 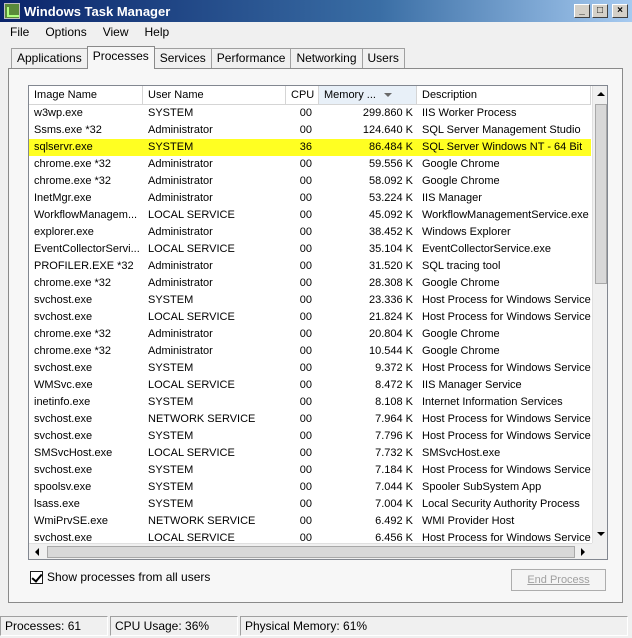 What do you see at coordinates (390, 198) in the screenshot?
I see `cell-memory: 53.224 K` at bounding box center [390, 198].